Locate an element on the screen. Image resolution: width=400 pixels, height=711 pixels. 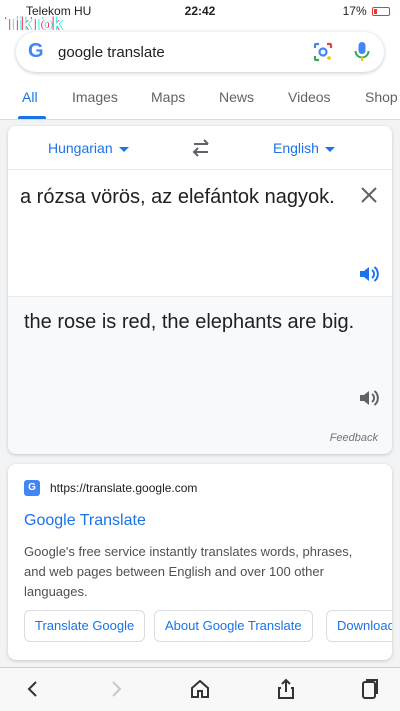
tab-videos: Videos is located at coordinates (309, 97).